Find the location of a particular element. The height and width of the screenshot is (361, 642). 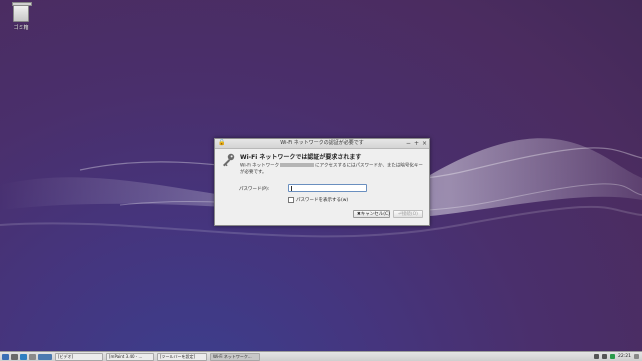

terminal-icon is located at coordinates (32, 356).